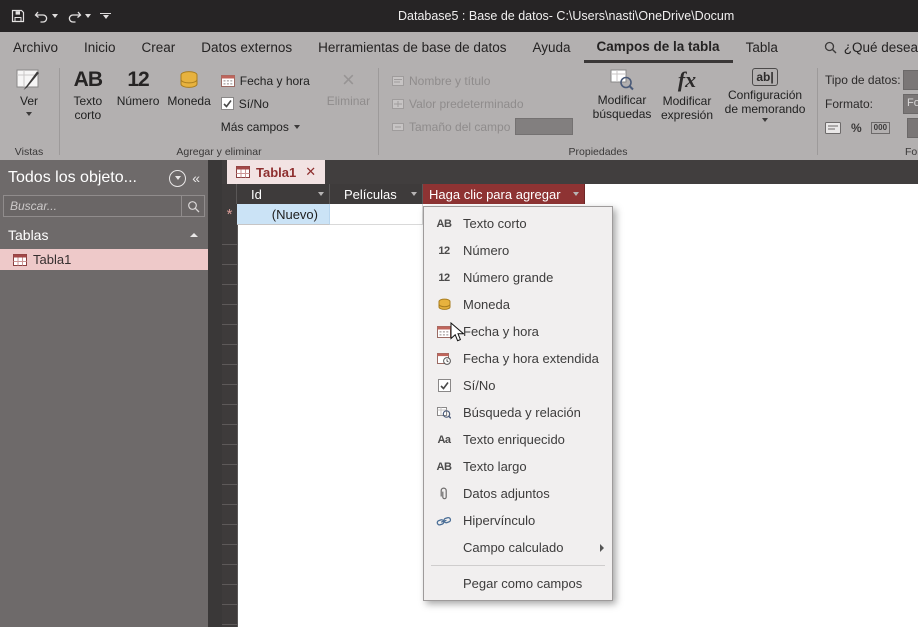  I want to click on tab-crear: Crear, so click(159, 47).